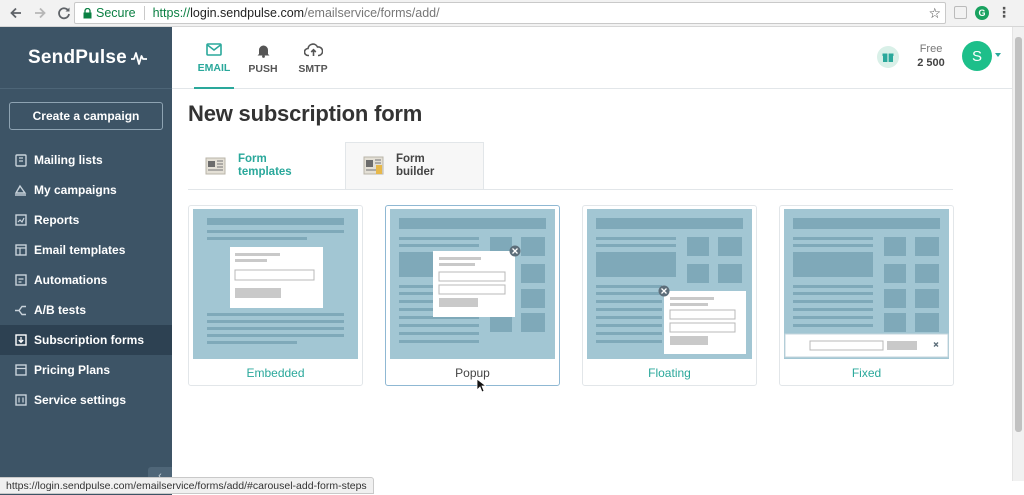 This screenshot has height=495, width=1024. I want to click on embedded-preview-illustration, so click(275, 284).